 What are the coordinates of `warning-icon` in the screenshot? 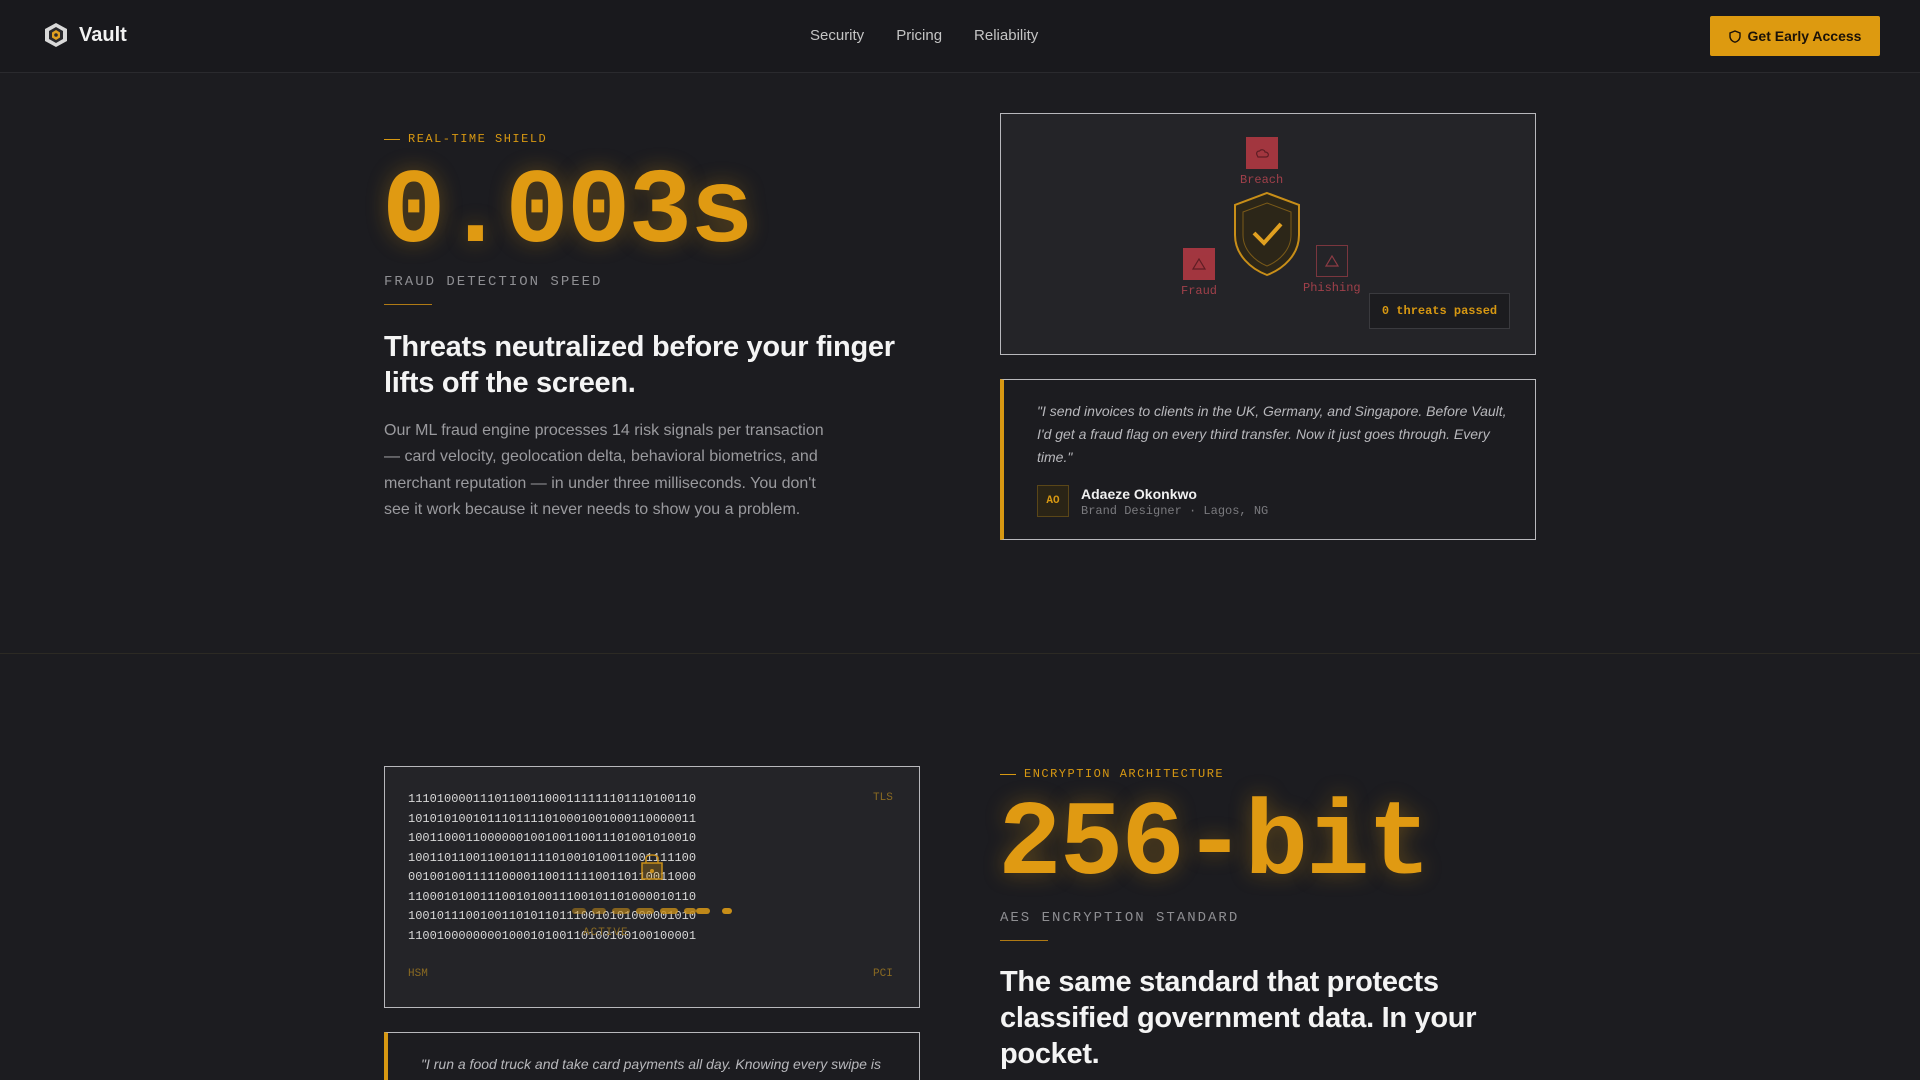 It's located at (1199, 264).